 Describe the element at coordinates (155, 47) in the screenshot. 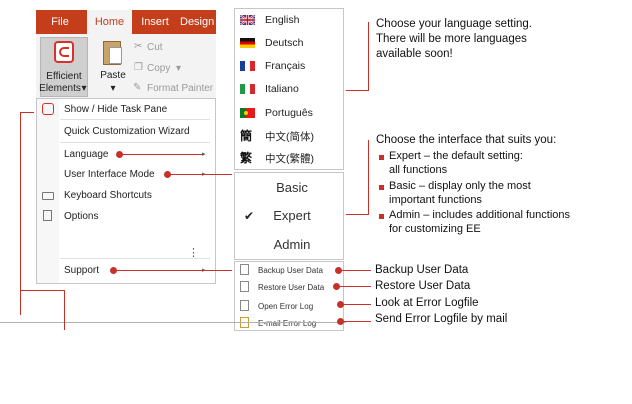

I see `cut-button: Cut` at that location.